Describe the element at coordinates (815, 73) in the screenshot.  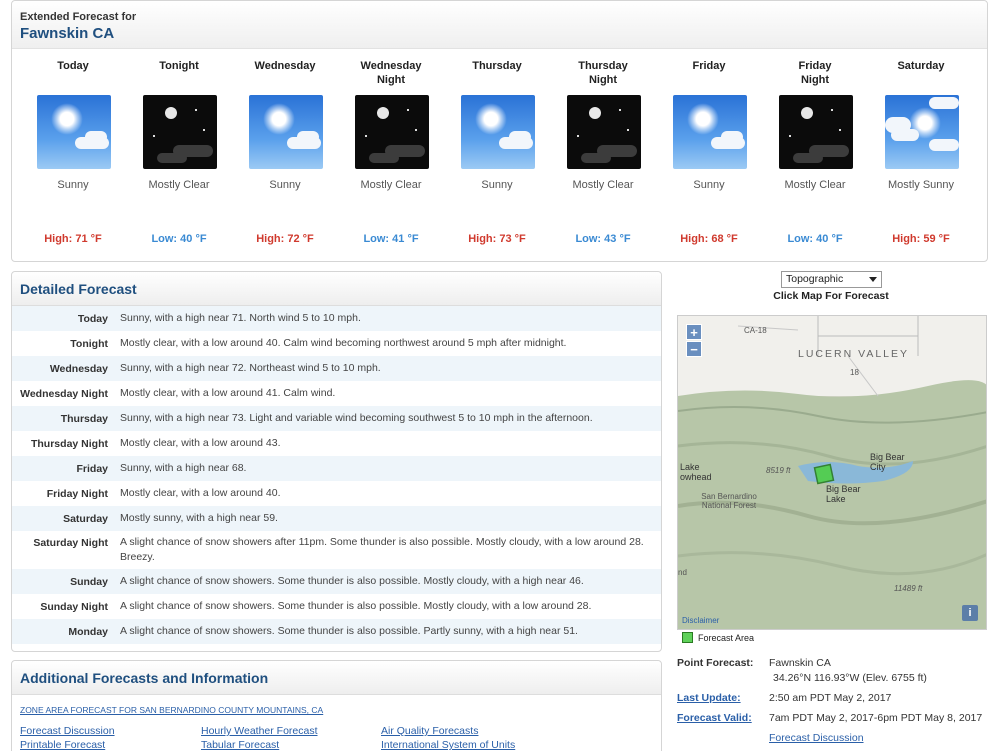
I see `period-name: Friday Night` at that location.